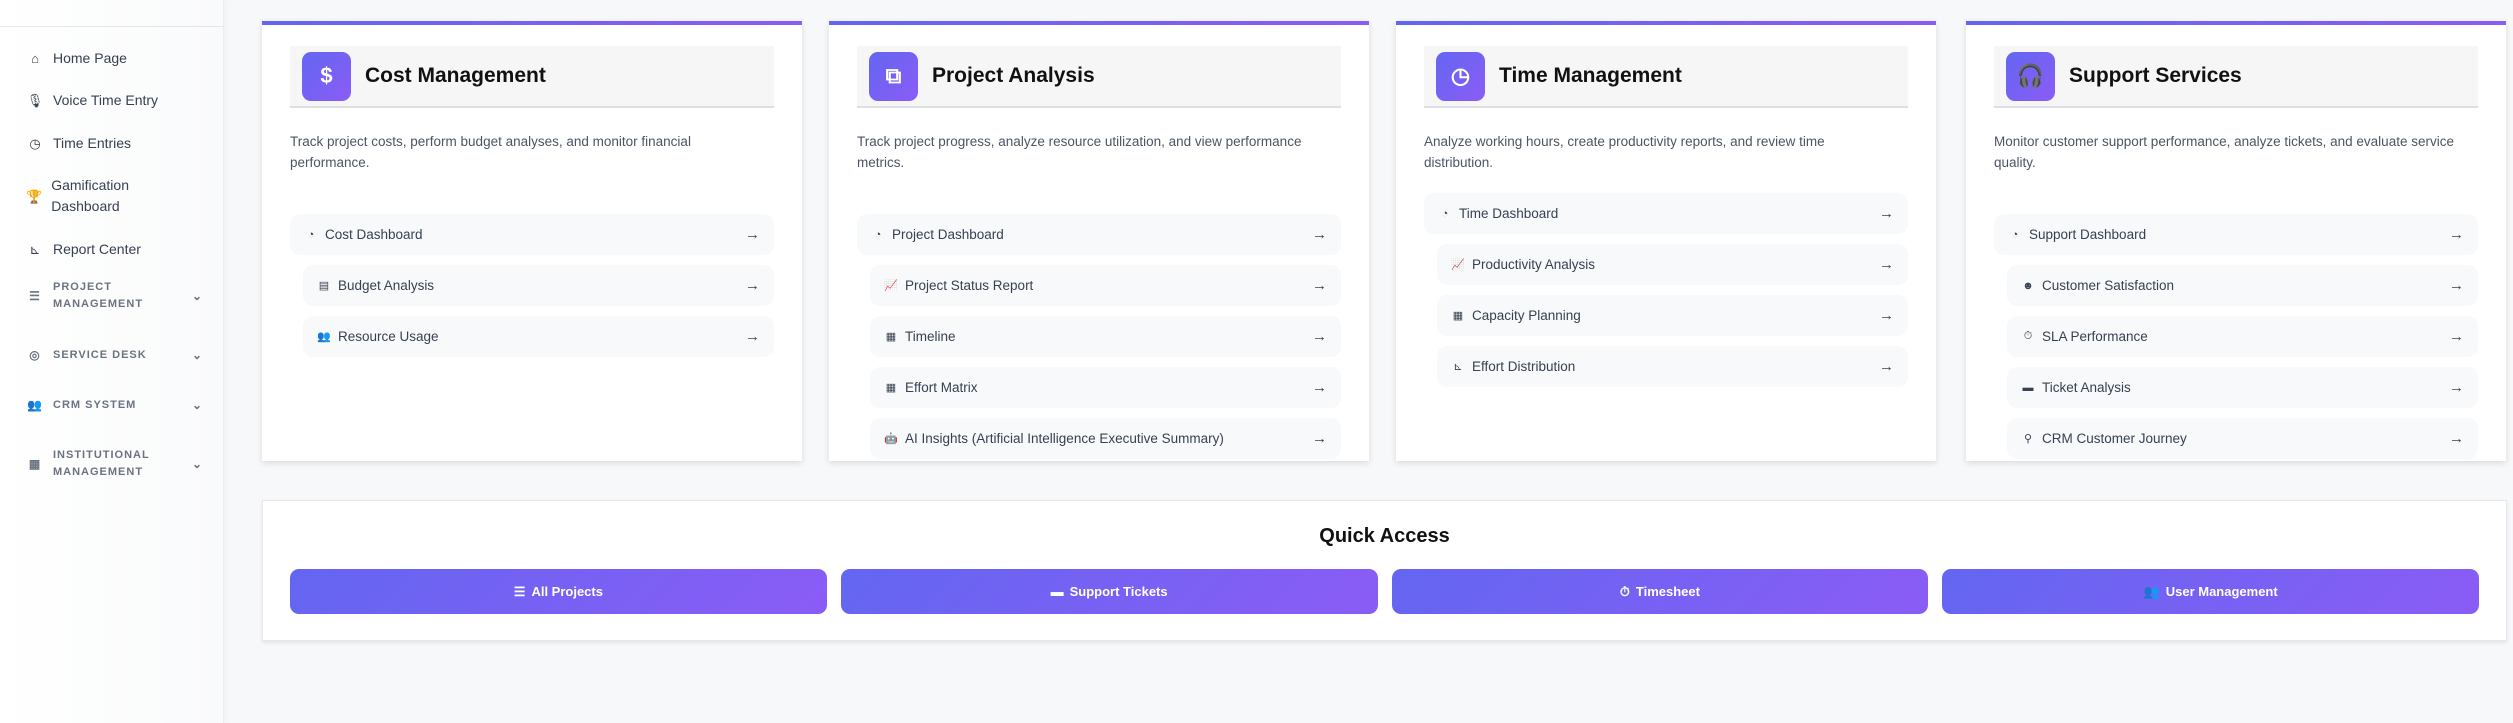 This screenshot has height=723, width=2513. What do you see at coordinates (2236, 234) in the screenshot?
I see `link-support-dashboard: ◔ Support Dashboard →` at bounding box center [2236, 234].